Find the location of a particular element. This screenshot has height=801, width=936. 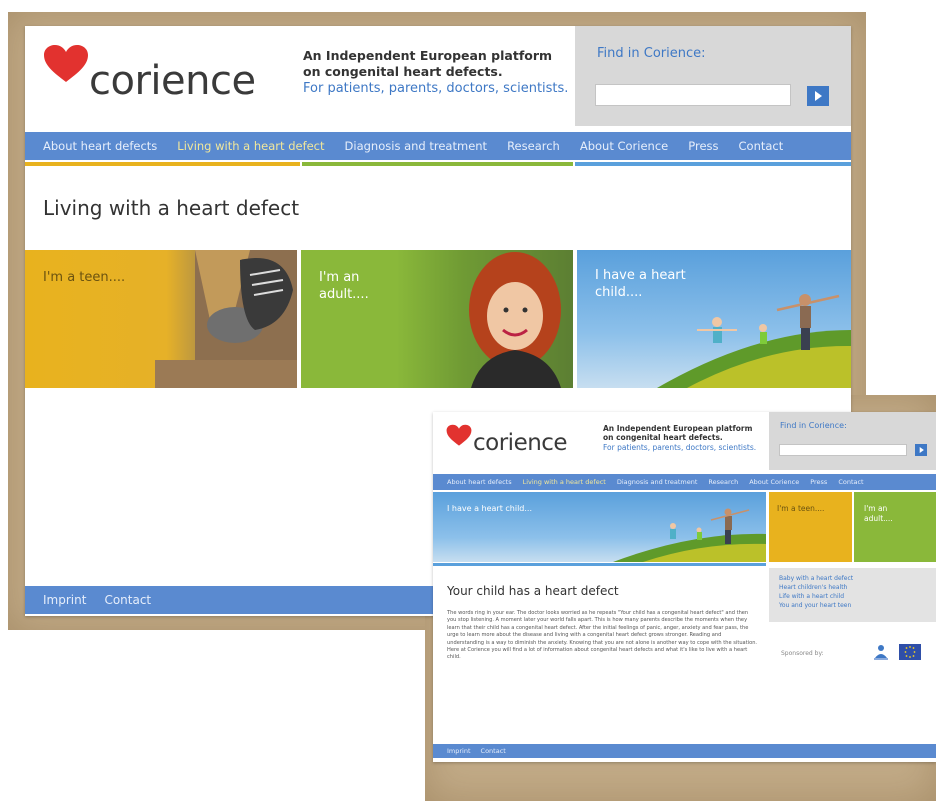

tagline-small-line-1: An Independent European platform is located at coordinates (678, 428).